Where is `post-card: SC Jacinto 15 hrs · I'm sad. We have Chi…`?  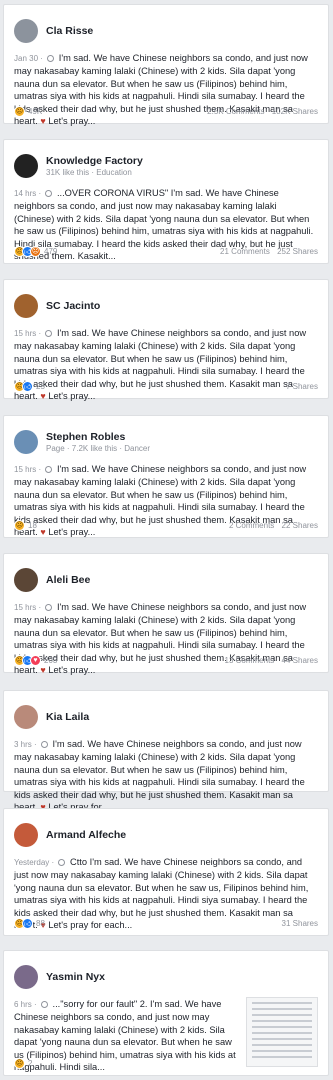 post-card: SC Jacinto 15 hrs · I'm sad. We have Chi… is located at coordinates (166, 340).